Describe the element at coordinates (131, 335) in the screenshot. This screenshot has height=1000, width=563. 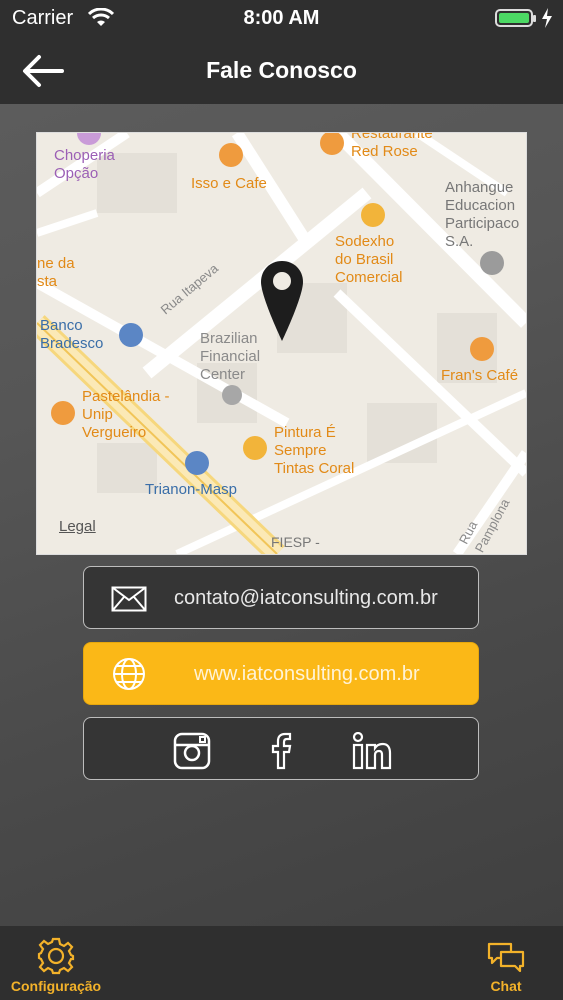
I see `bank-poi-icon` at that location.